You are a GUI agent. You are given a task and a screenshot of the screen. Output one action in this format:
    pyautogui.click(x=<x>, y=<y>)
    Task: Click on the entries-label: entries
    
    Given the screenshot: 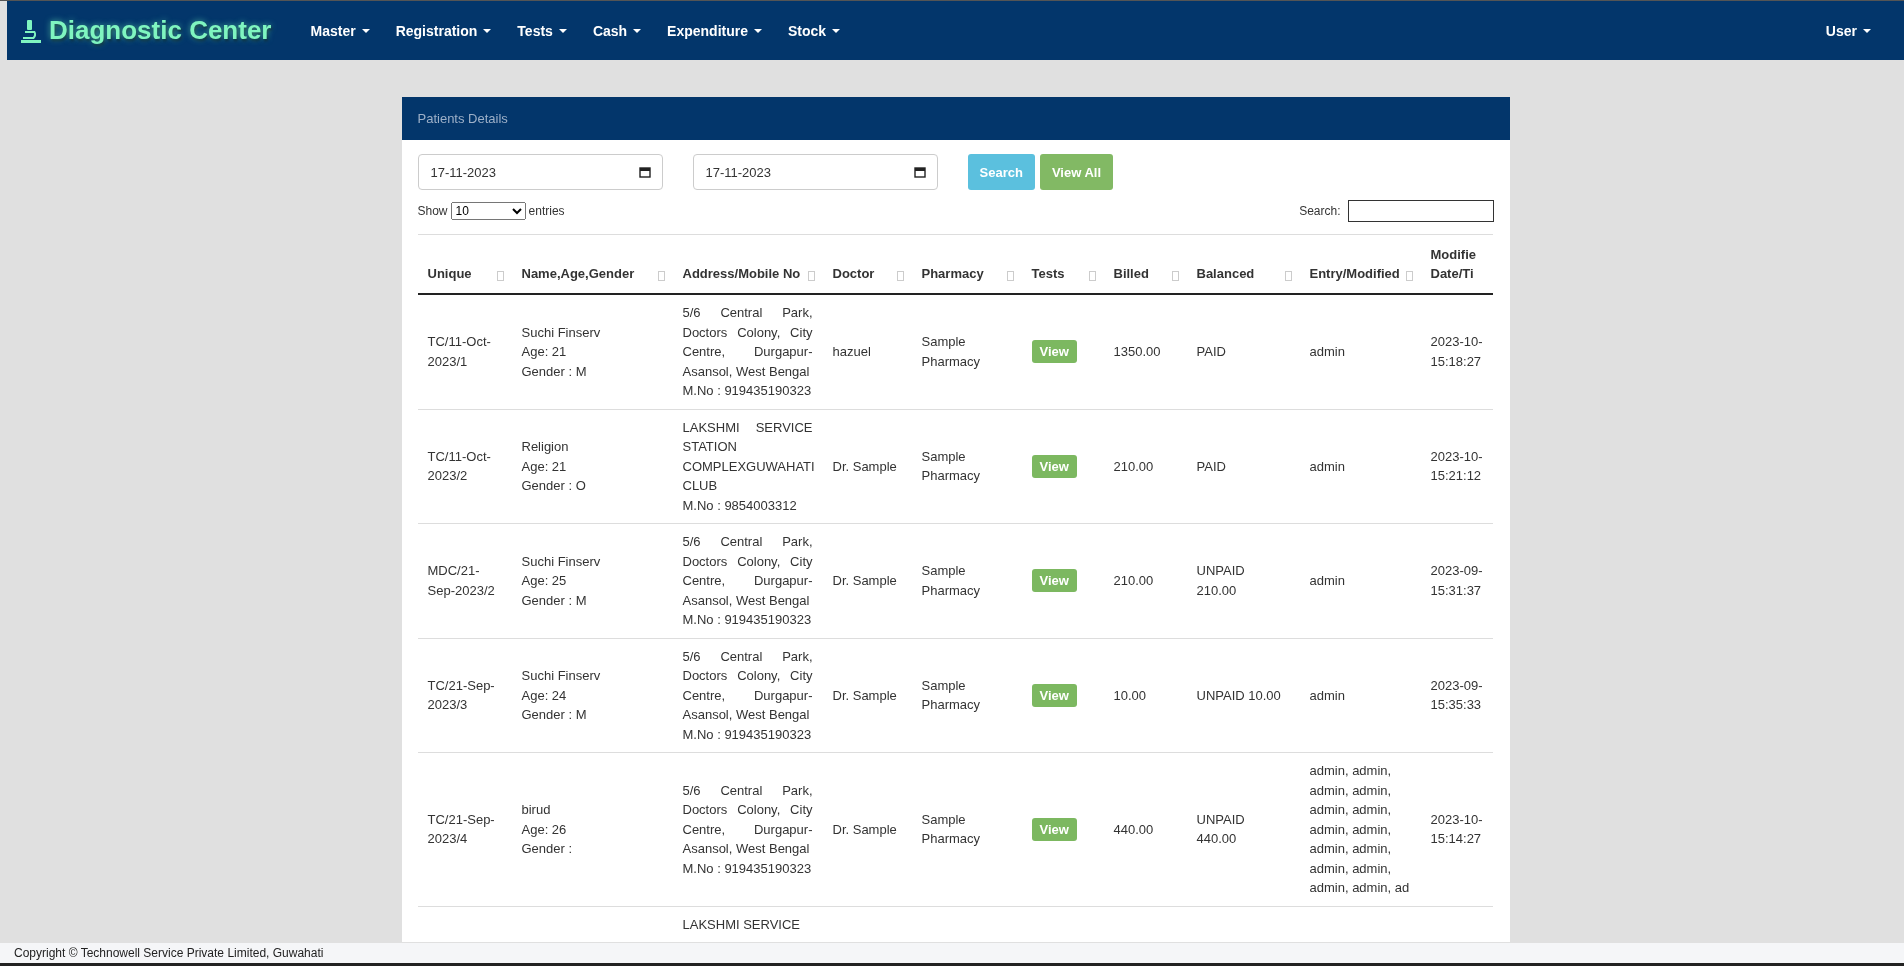 What is the action you would take?
    pyautogui.click(x=546, y=211)
    